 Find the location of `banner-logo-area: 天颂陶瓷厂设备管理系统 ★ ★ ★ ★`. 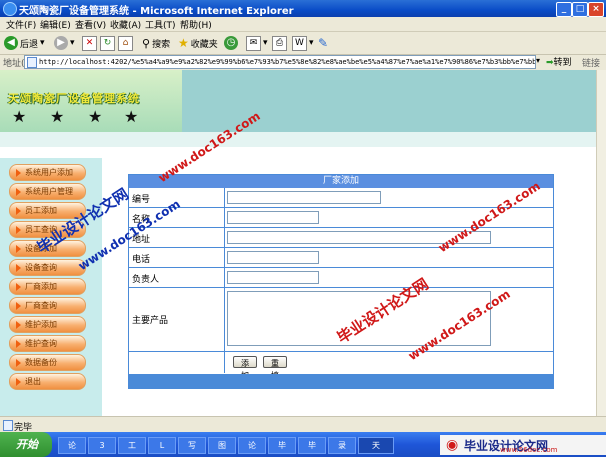

banner-logo-area: 天颂陶瓷厂设备管理系统 ★ ★ ★ ★ is located at coordinates (91, 101).